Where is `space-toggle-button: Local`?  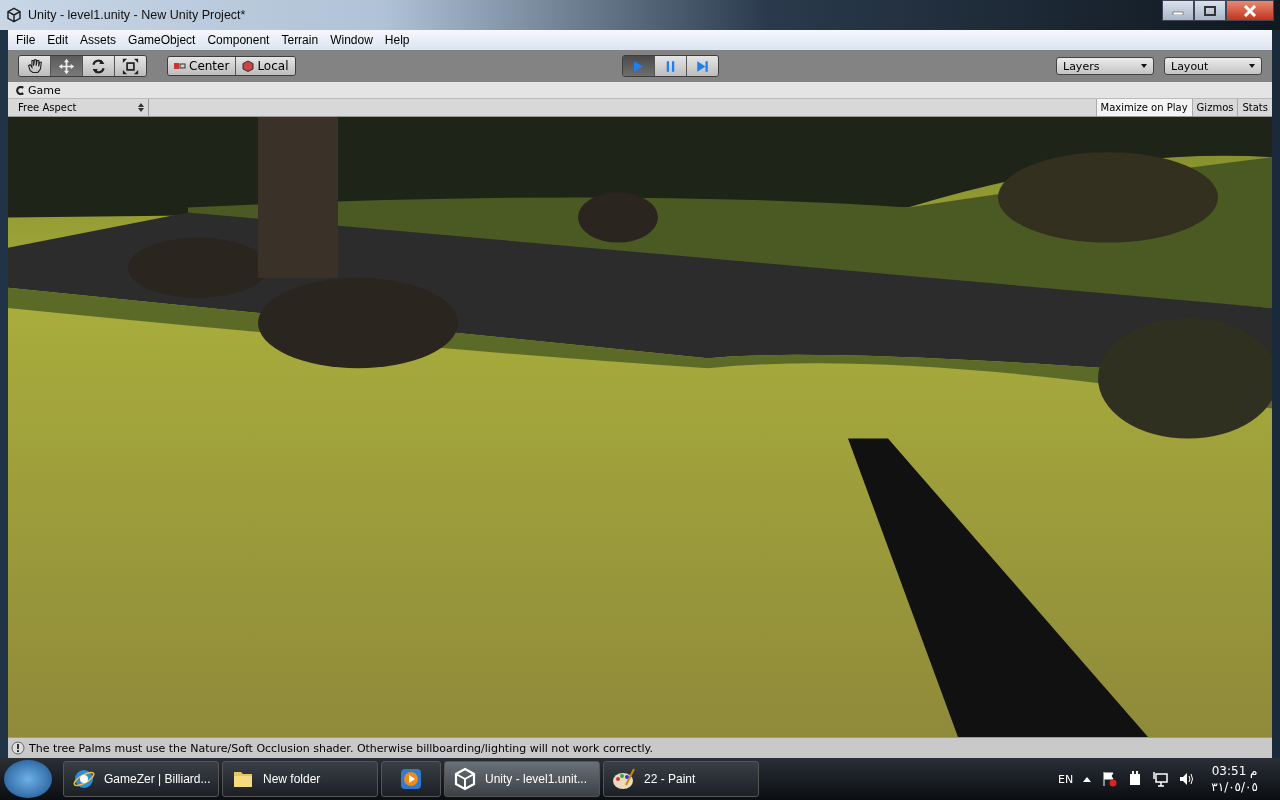
space-toggle-button: Local is located at coordinates (265, 66).